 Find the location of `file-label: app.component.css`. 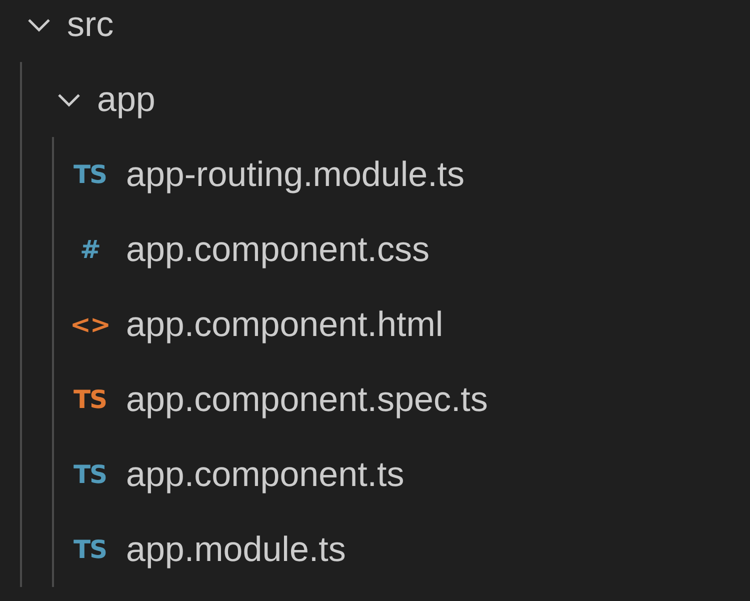

file-label: app.component.css is located at coordinates (278, 250).